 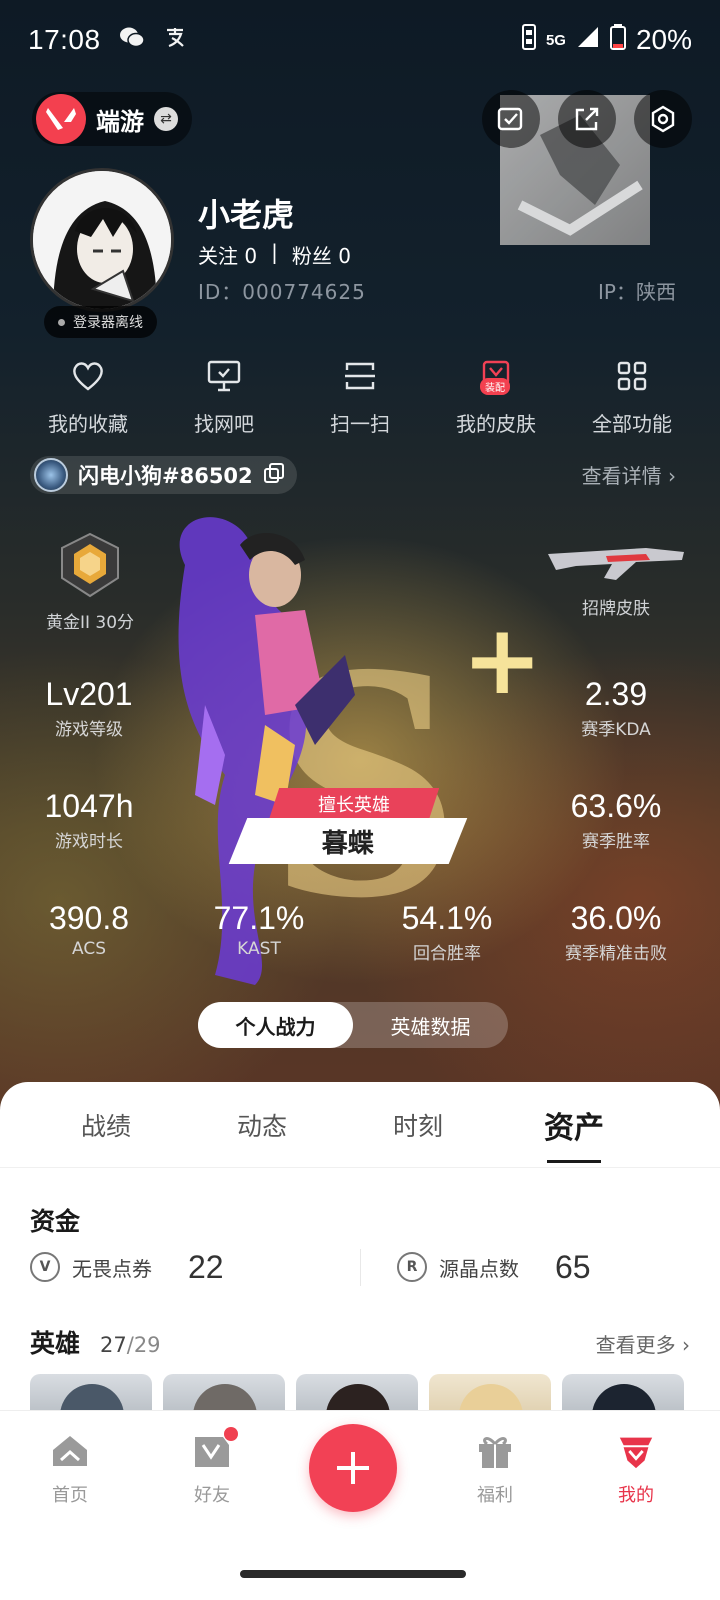 What do you see at coordinates (616, 842) in the screenshot?
I see `stat-label: 赛季胜率` at bounding box center [616, 842].